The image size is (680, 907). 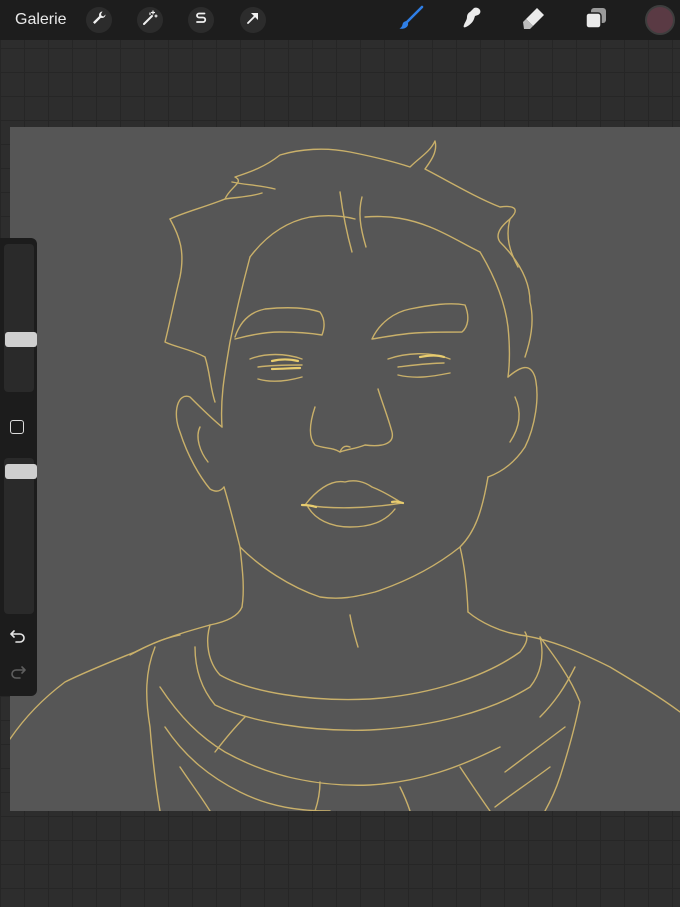 I want to click on brush-size-slider, so click(x=20, y=318).